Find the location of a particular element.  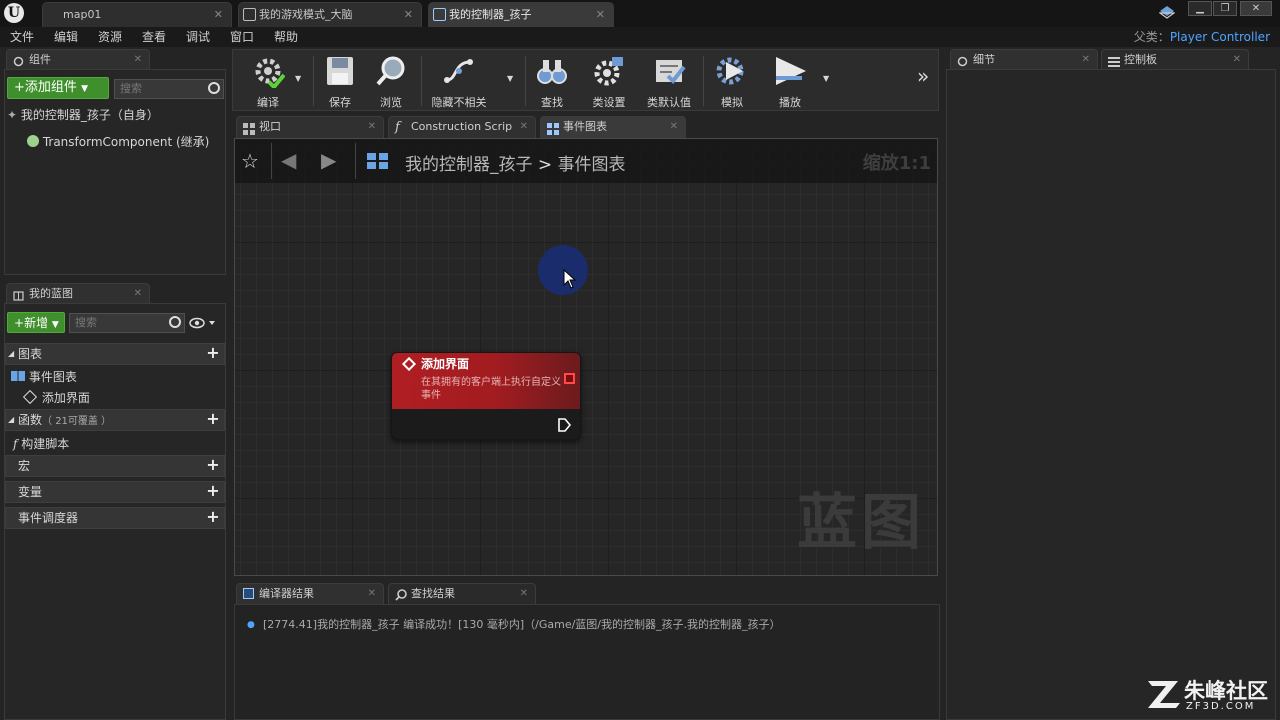

doc-tab-map01: map01 ✕ is located at coordinates (137, 14).